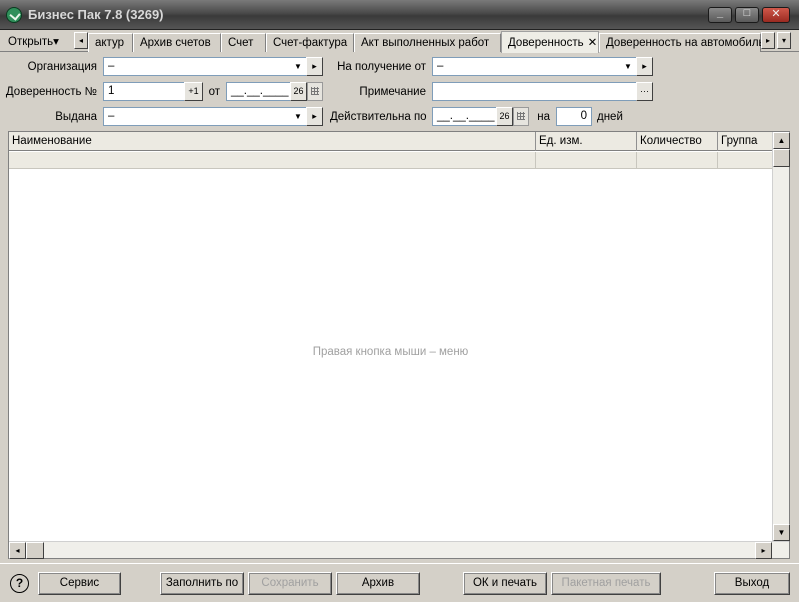 The width and height of the screenshot is (799, 602). I want to click on tab-label: Доверенность, so click(546, 43).